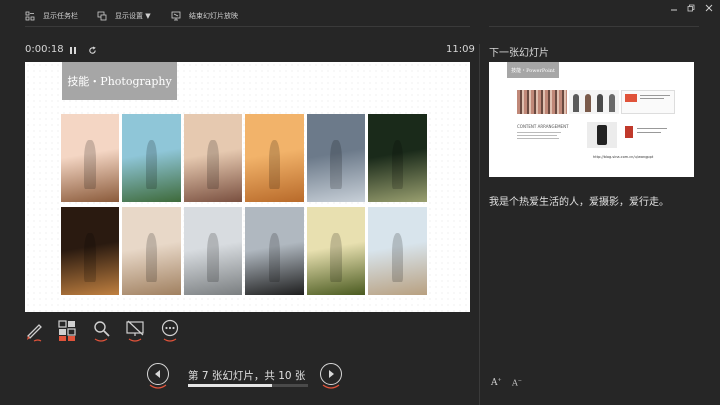  I want to click on pause-icon, so click(73, 50).